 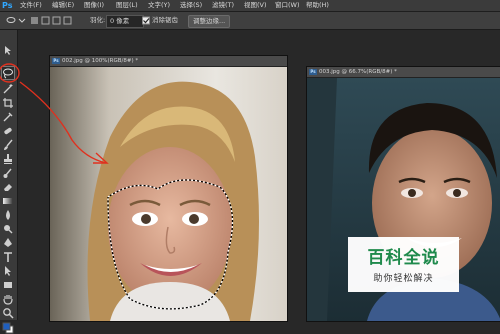 What do you see at coordinates (403, 279) in the screenshot?
I see `watermark-subtitle: 助你轻松解决` at bounding box center [403, 279].